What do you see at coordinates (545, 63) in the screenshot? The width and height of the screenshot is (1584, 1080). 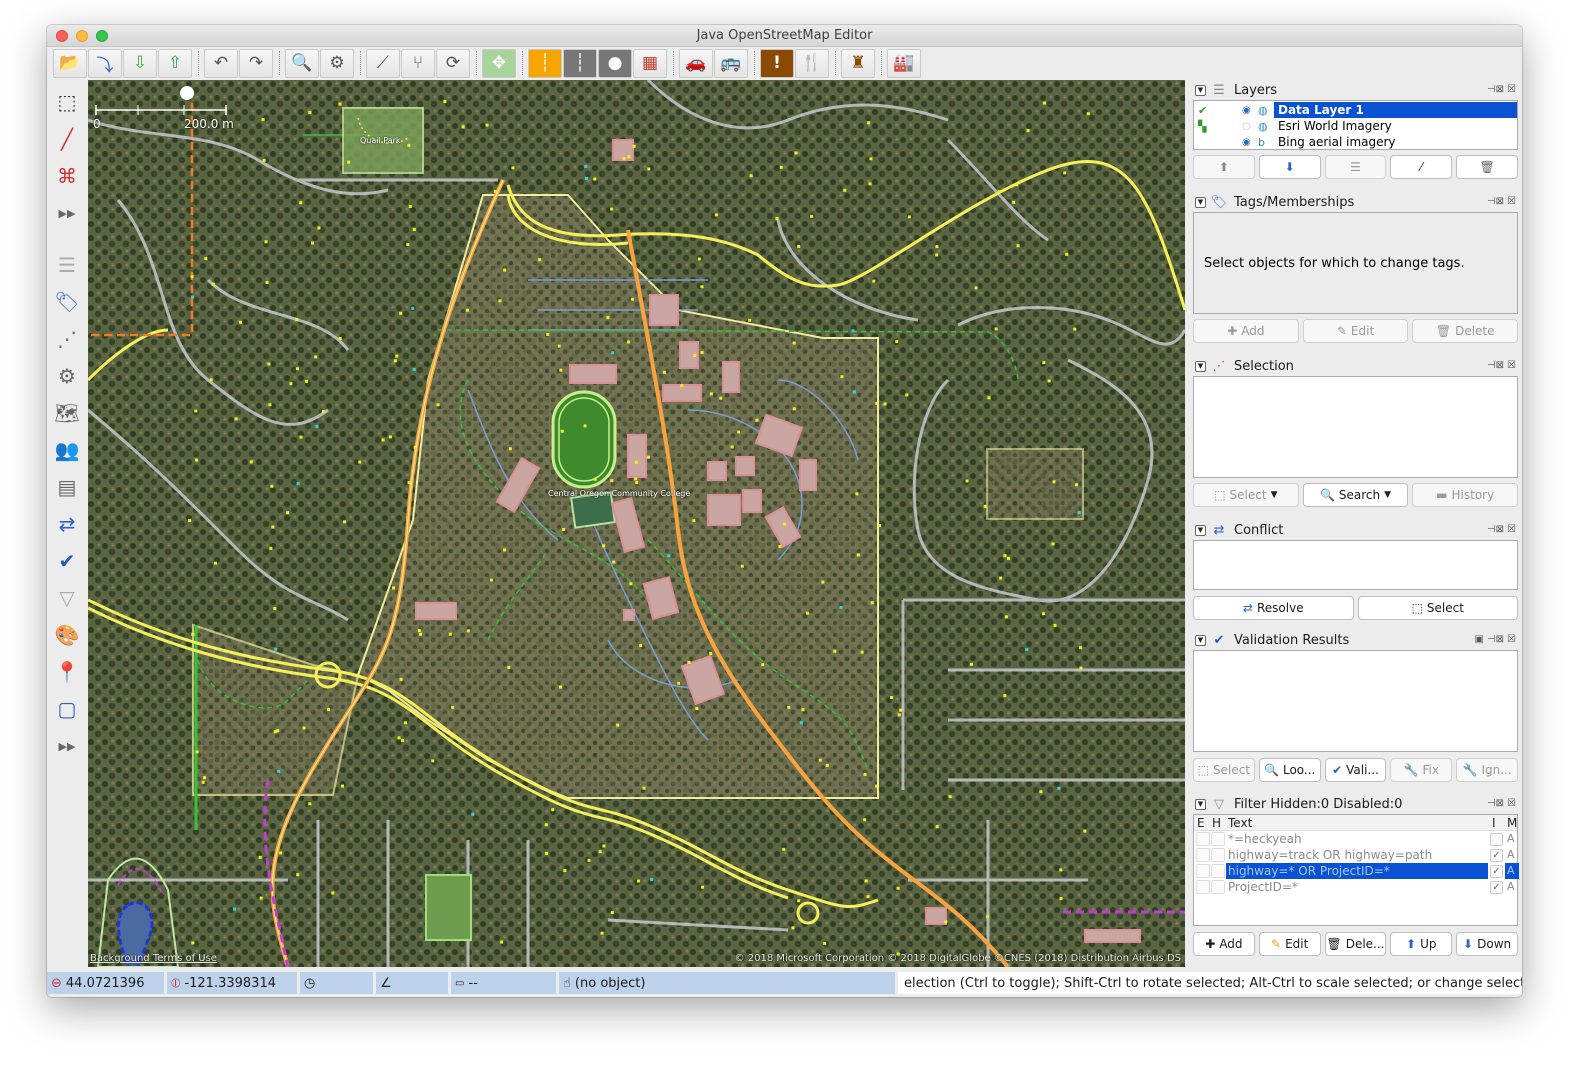 I see `preset-road-primary: ┆` at bounding box center [545, 63].